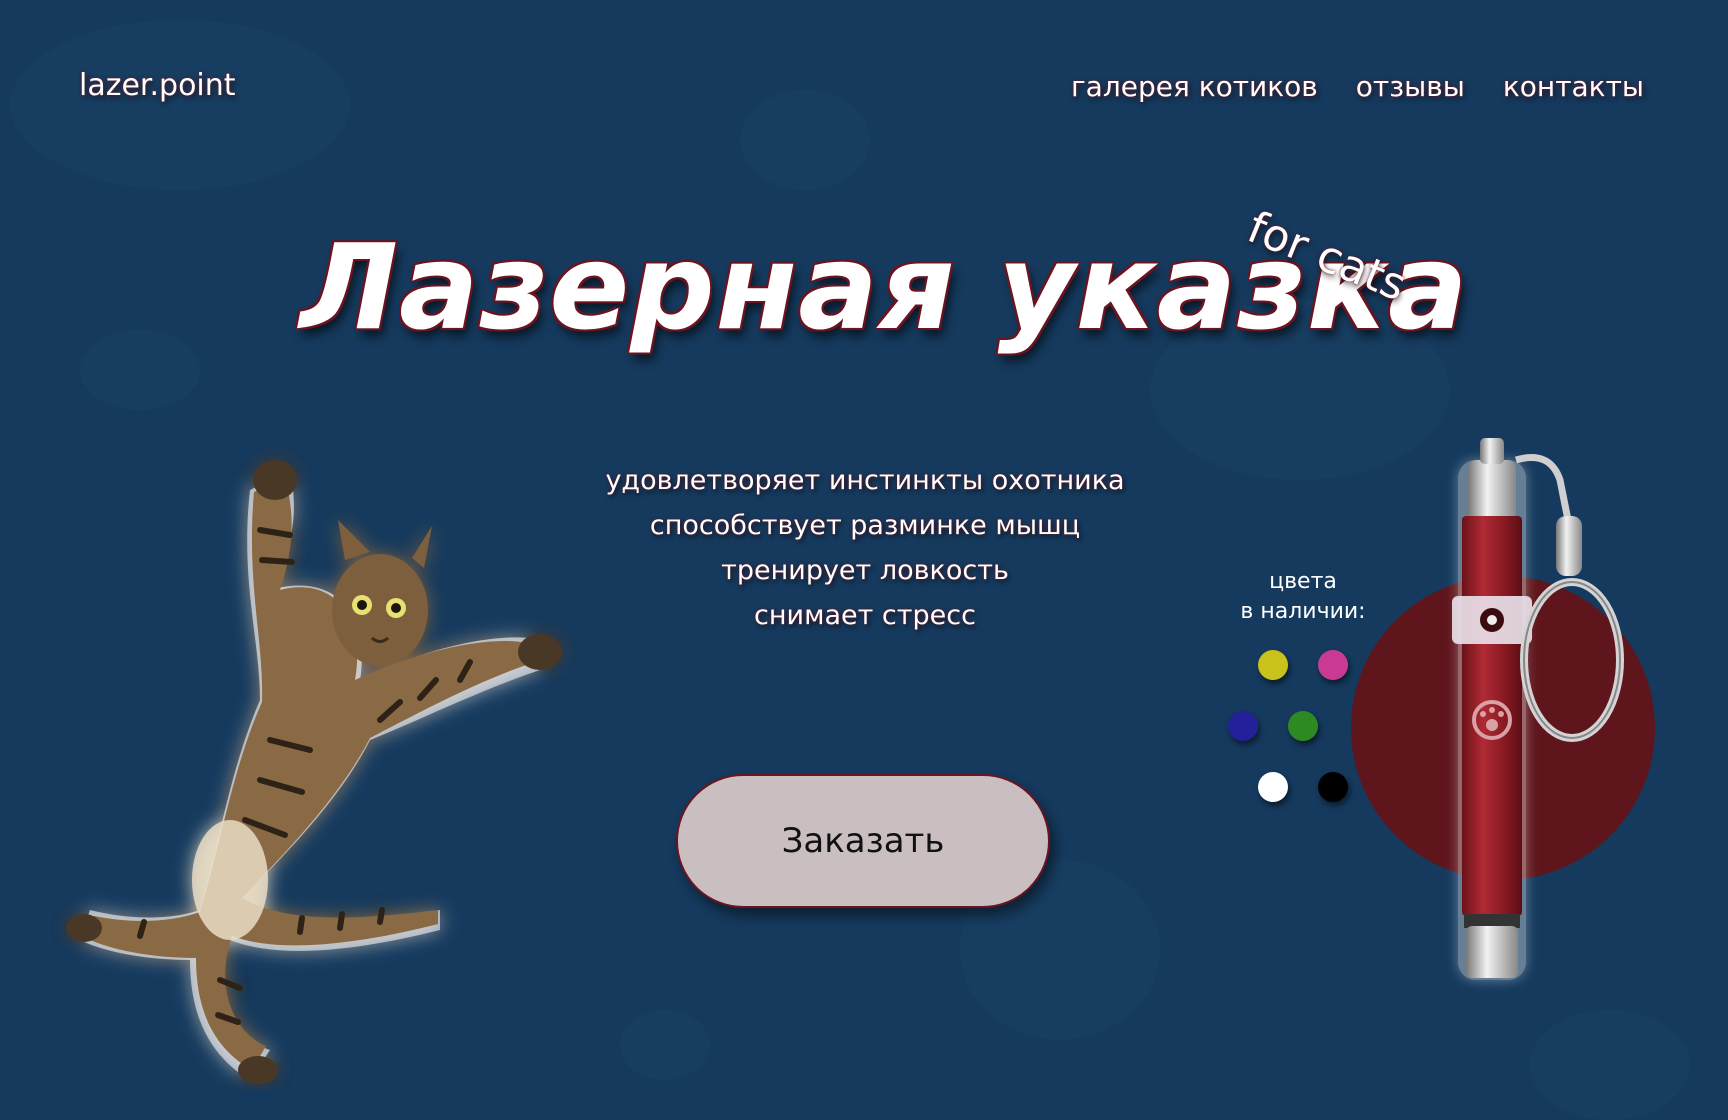 This screenshot has height=1120, width=1728. I want to click on nav-link-reviews: отзывы, so click(1410, 86).